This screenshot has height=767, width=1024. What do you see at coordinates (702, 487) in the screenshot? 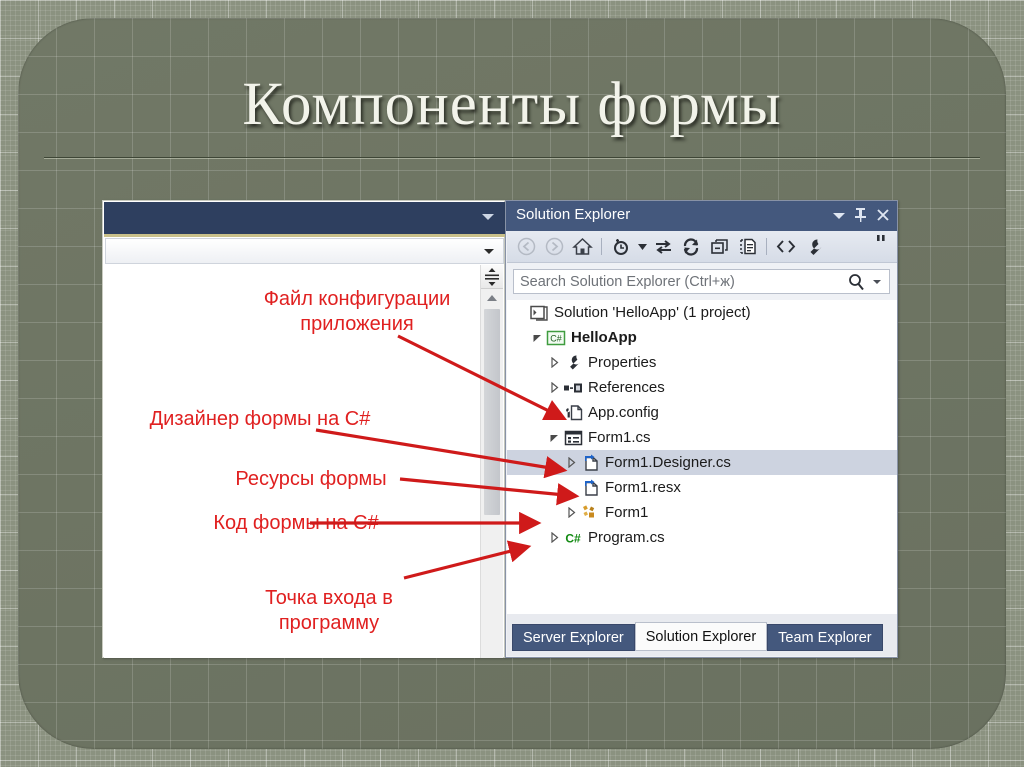
I see `tree-item-form1-resx: Form1.resx` at bounding box center [702, 487].